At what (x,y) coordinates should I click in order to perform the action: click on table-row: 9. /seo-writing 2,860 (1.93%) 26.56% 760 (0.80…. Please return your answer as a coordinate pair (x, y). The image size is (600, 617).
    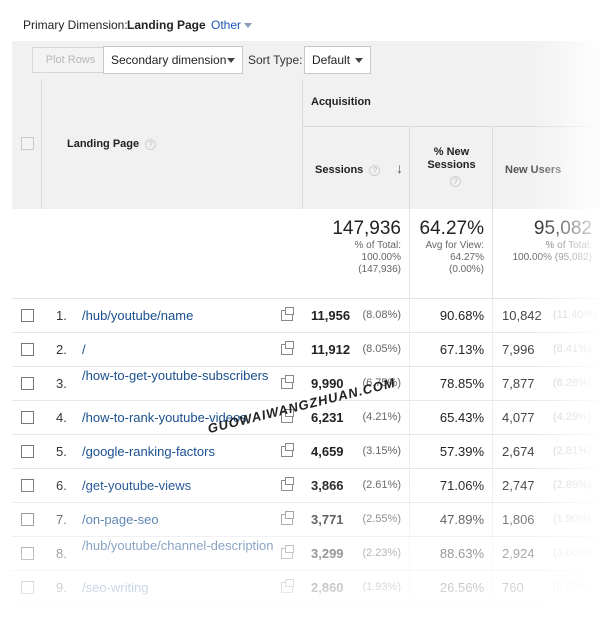
    Looking at the image, I should click on (306, 588).